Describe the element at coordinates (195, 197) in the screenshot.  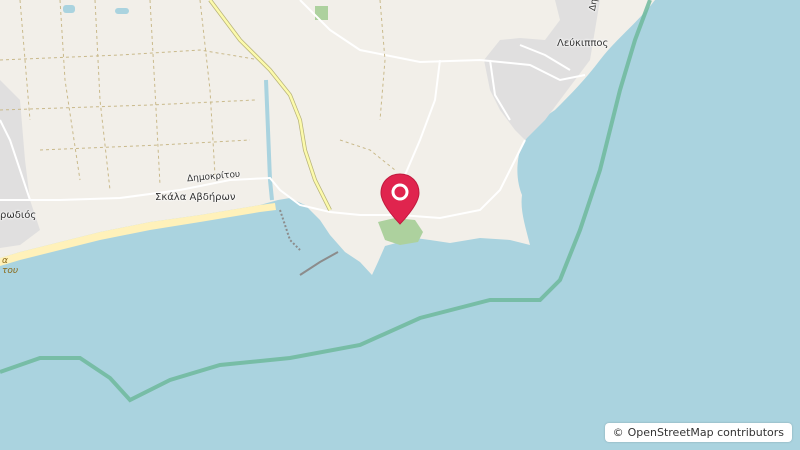
I see `town-label-skala-avdiron: Σκάλα Αβδήρων` at that location.